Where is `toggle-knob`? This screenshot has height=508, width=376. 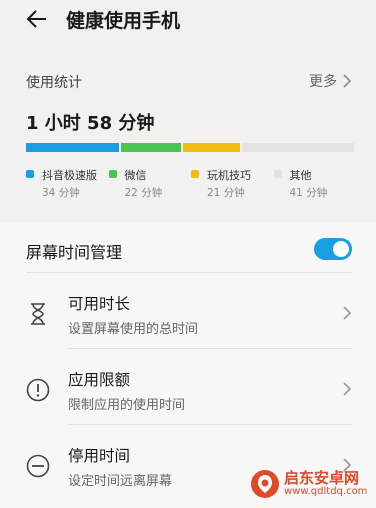
toggle-knob is located at coordinates (341, 249).